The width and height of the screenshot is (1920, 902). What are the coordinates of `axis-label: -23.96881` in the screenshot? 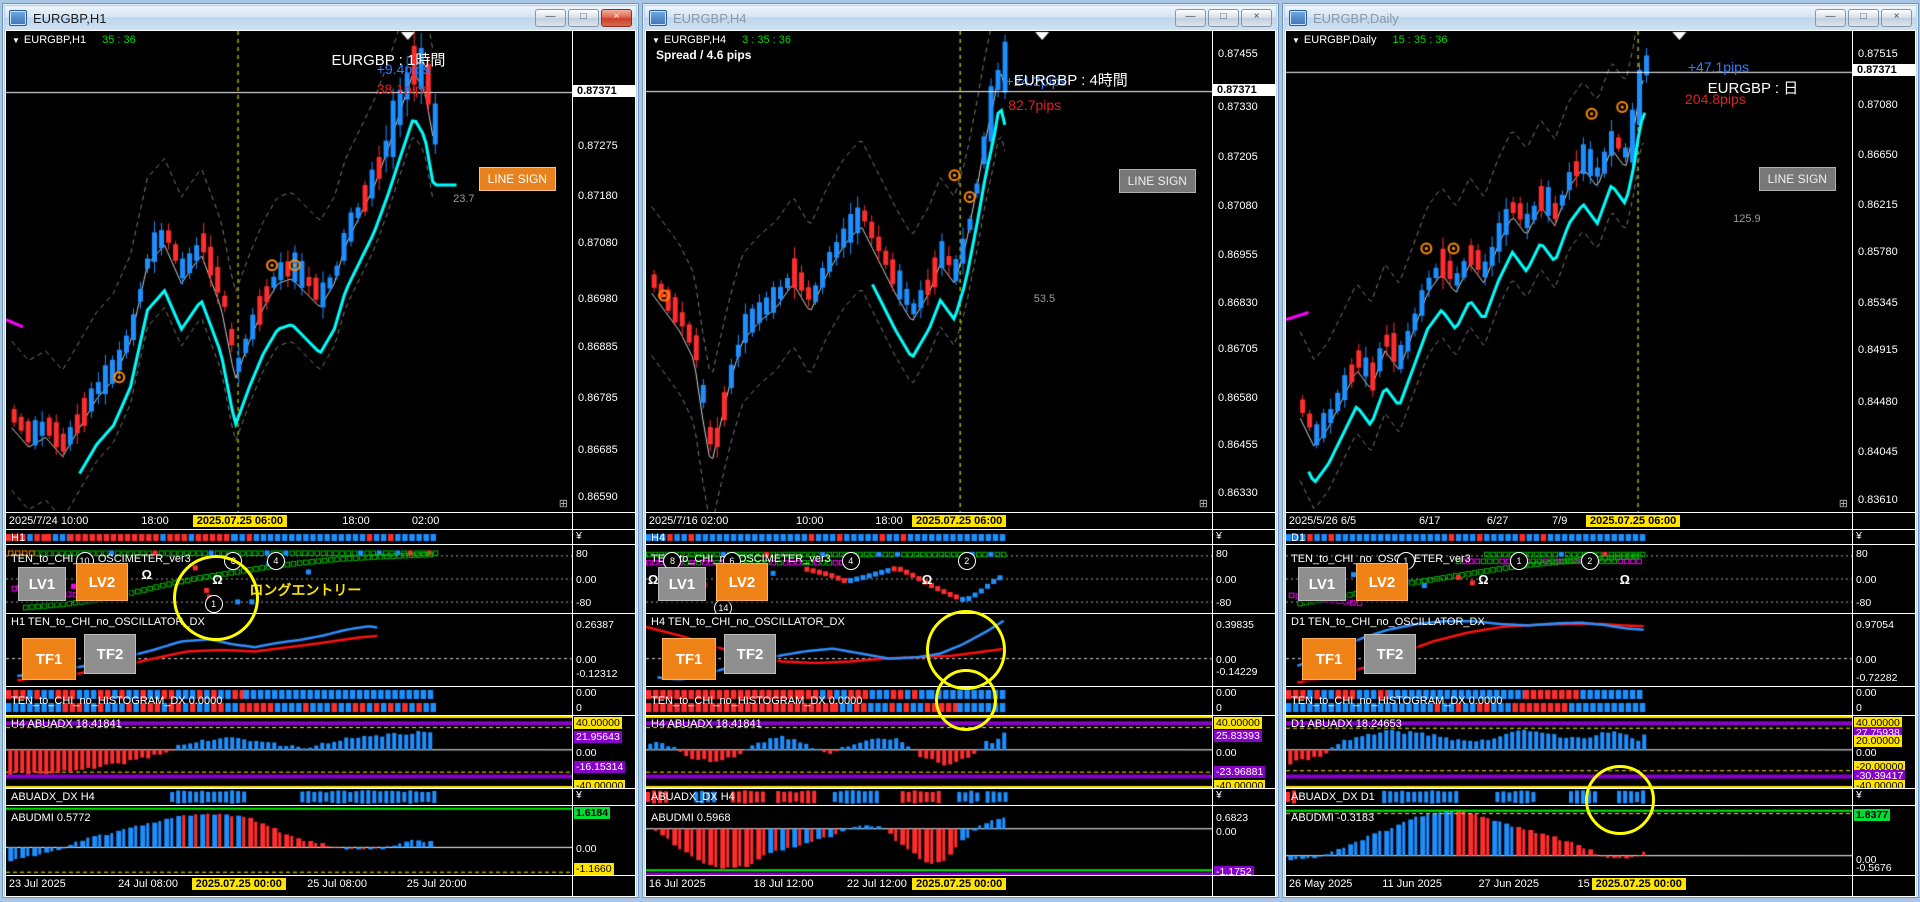 It's located at (1240, 771).